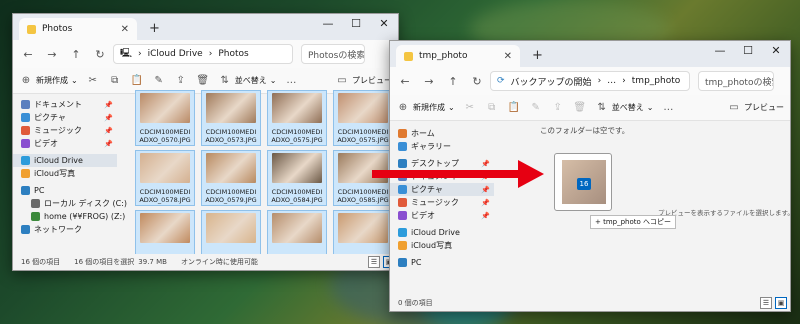 The height and width of the screenshot is (324, 800). I want to click on icloud-icon, so click(402, 232).